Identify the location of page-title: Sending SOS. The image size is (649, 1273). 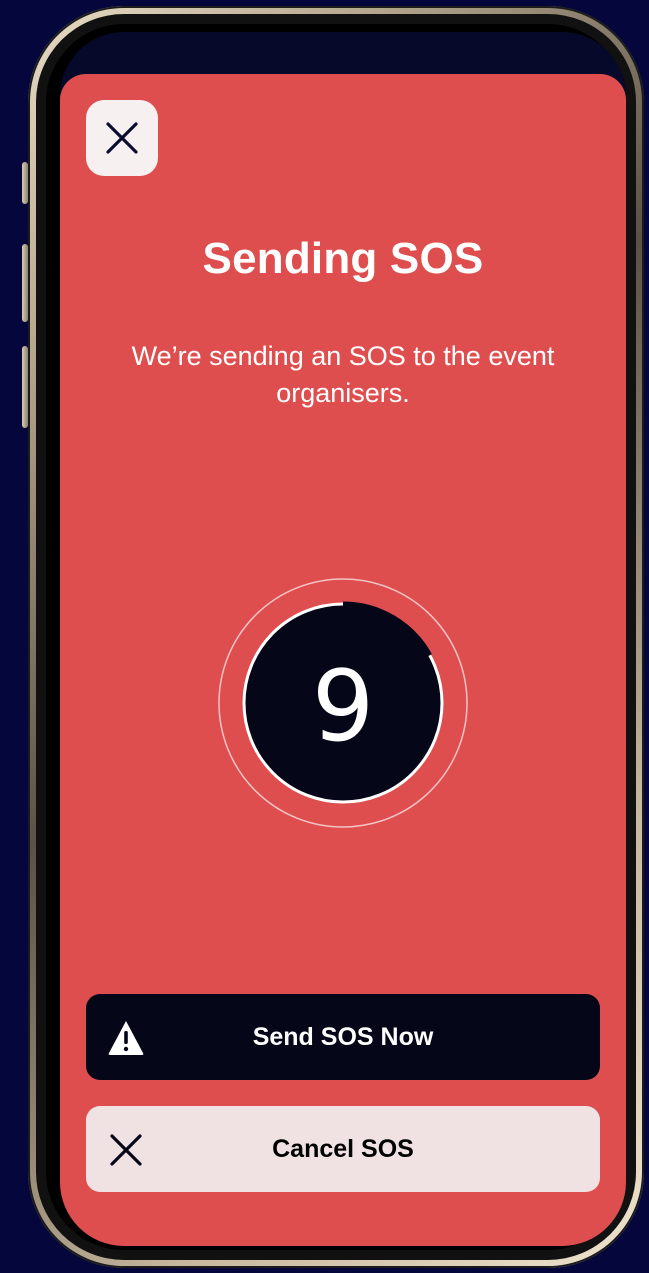
(343, 258).